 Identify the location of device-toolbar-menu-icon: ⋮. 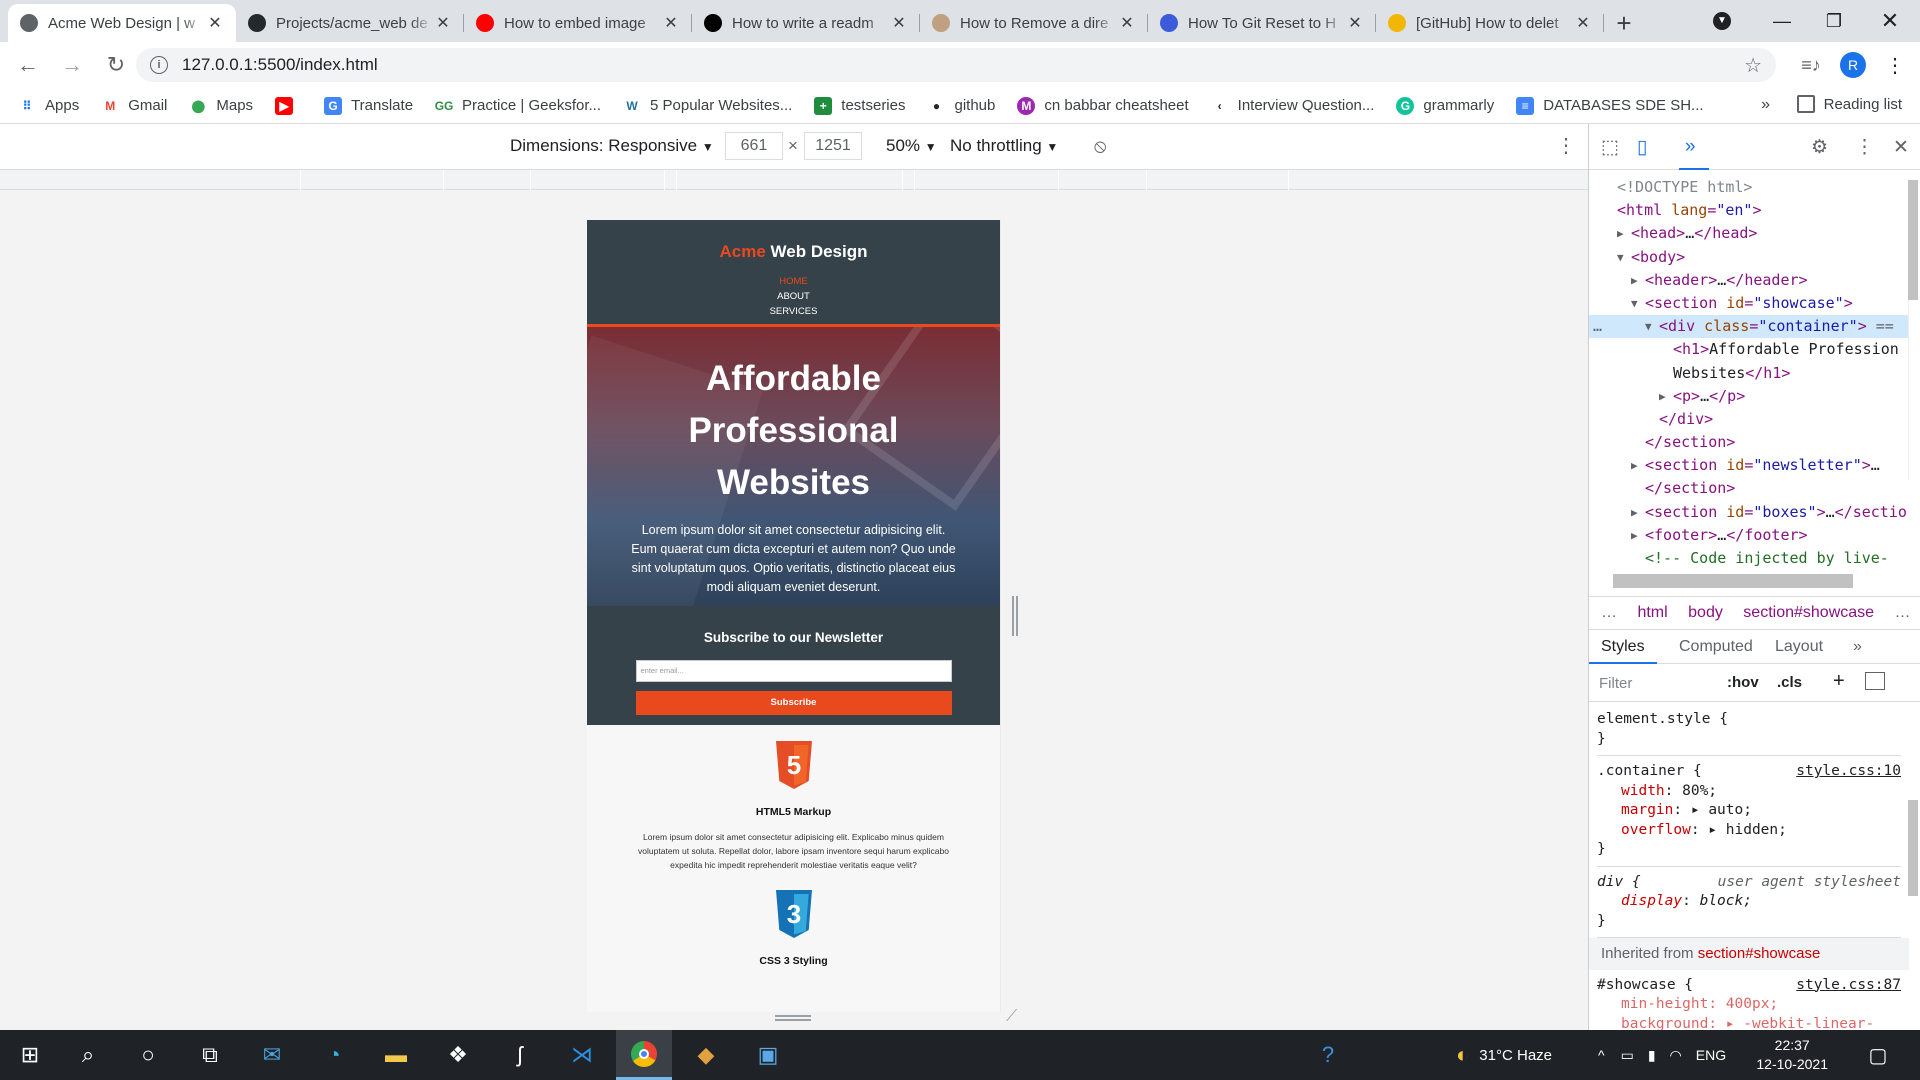
(1566, 145).